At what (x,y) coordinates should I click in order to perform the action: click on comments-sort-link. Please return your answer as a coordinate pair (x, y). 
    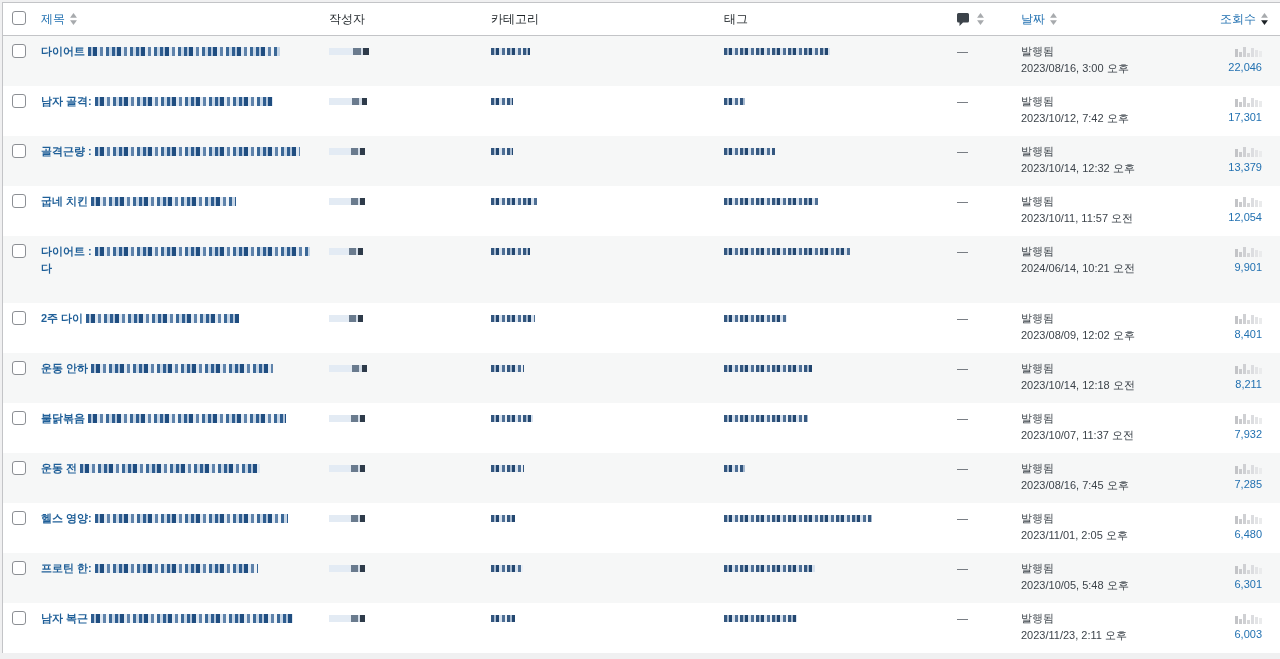
    Looking at the image, I should click on (970, 19).